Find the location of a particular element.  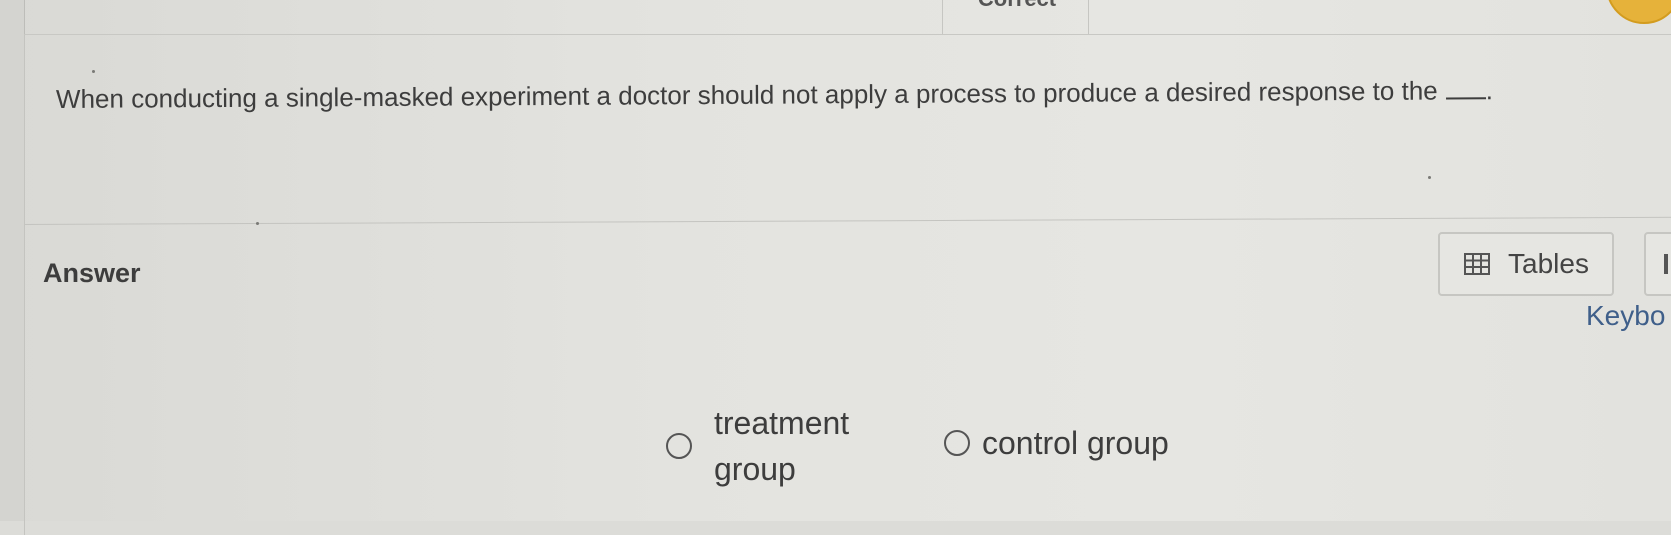

answer-option-control-group: control group is located at coordinates (1056, 443).